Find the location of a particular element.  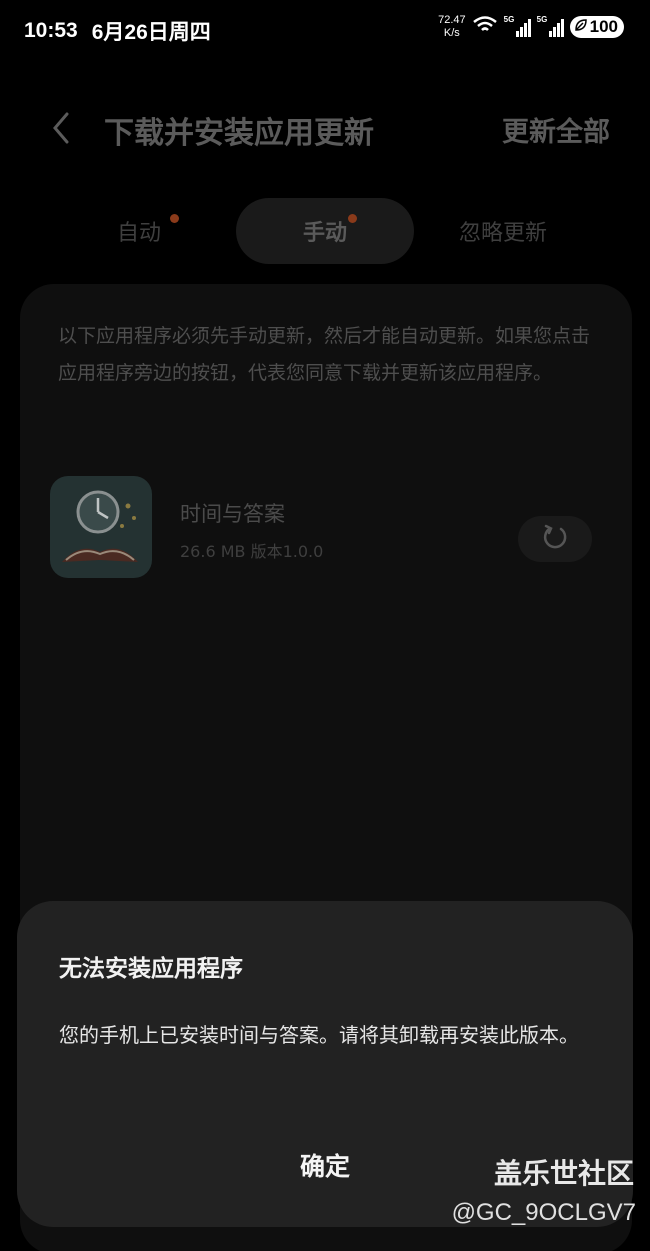

dialog-confirm-button: 确定 is located at coordinates (325, 1165).